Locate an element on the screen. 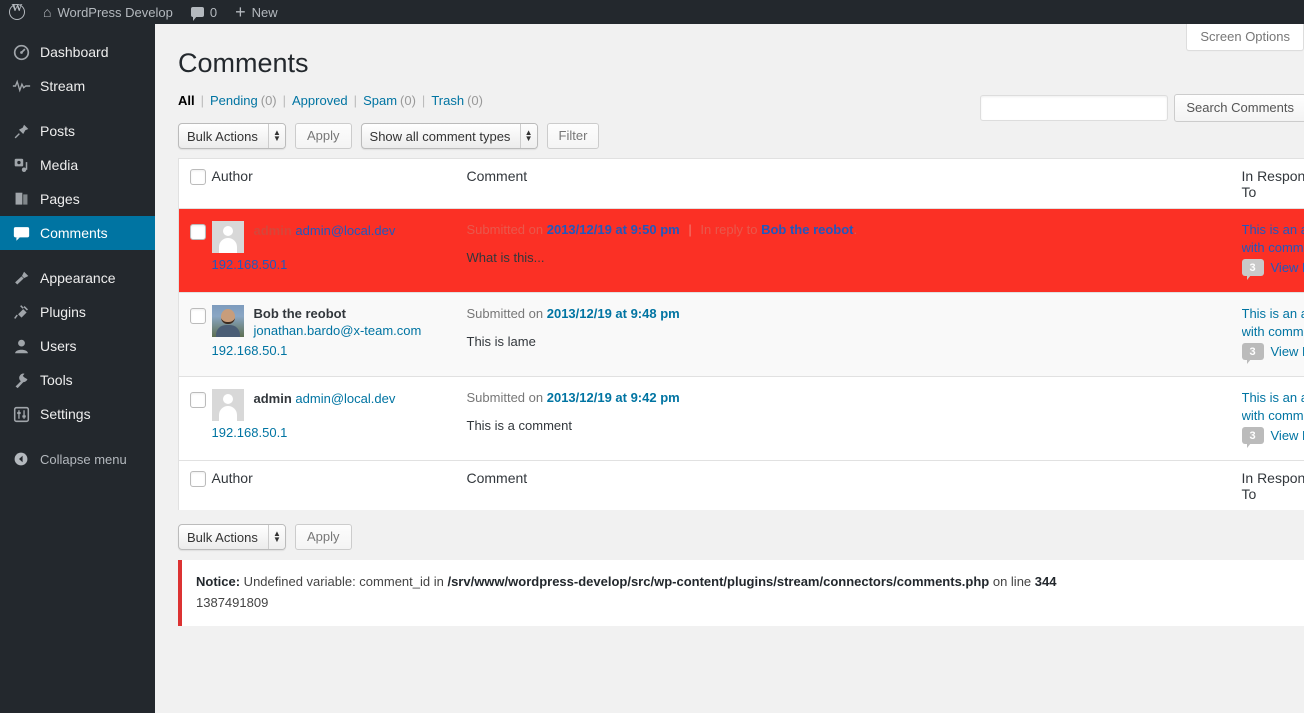  plug-icon is located at coordinates (21, 312).